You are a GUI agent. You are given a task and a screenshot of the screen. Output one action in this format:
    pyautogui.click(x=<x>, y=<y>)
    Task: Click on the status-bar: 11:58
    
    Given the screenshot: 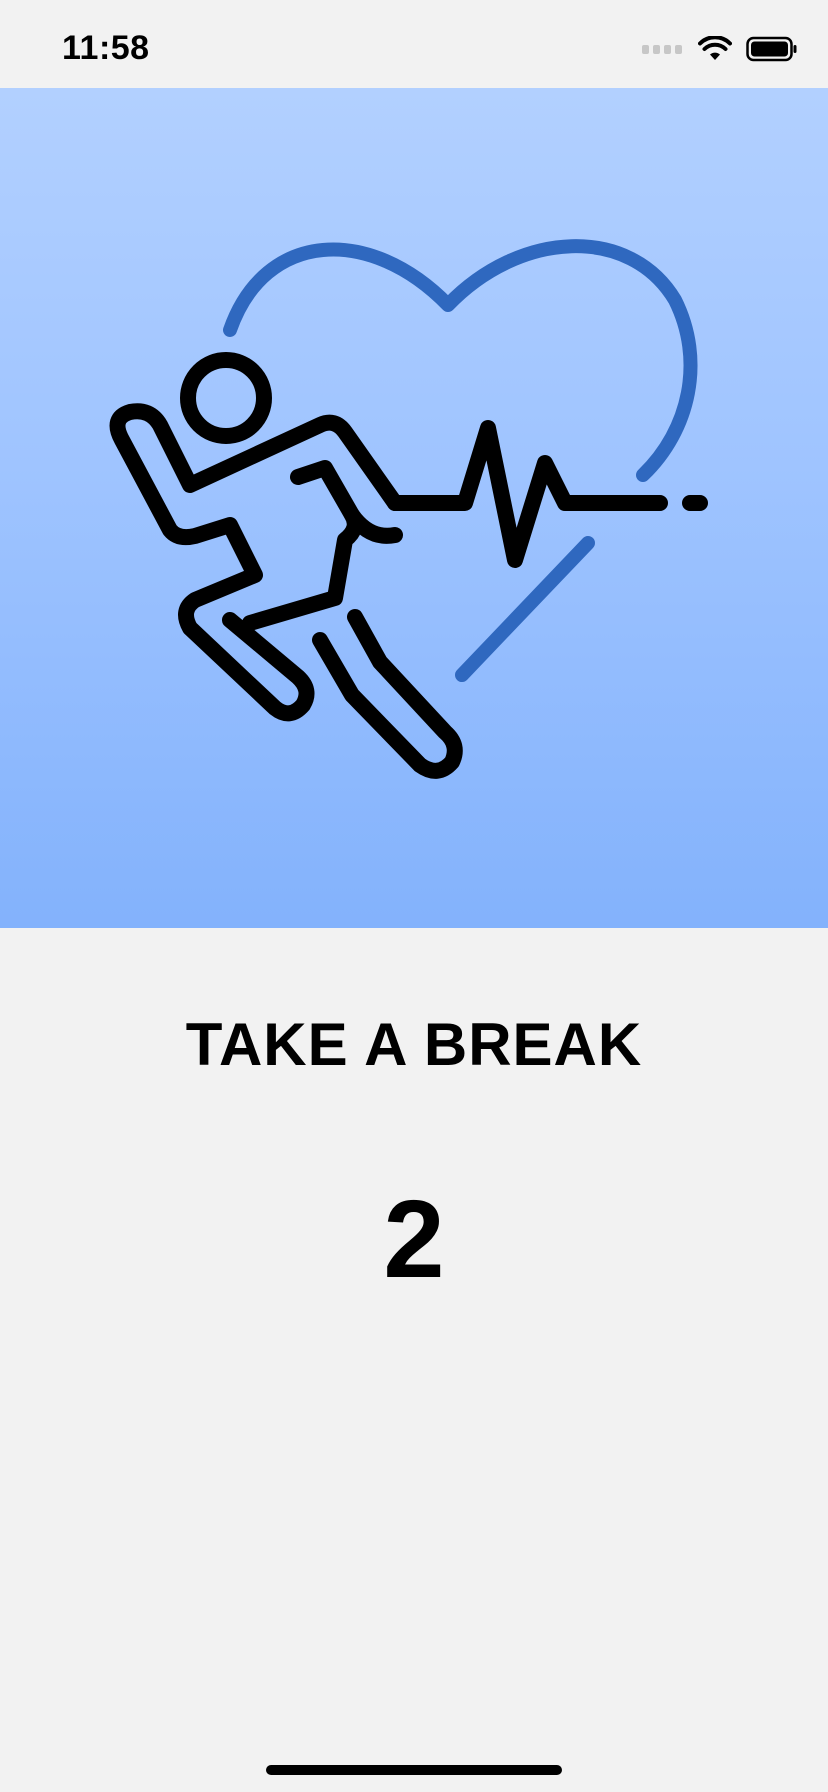 What is the action you would take?
    pyautogui.click(x=414, y=44)
    